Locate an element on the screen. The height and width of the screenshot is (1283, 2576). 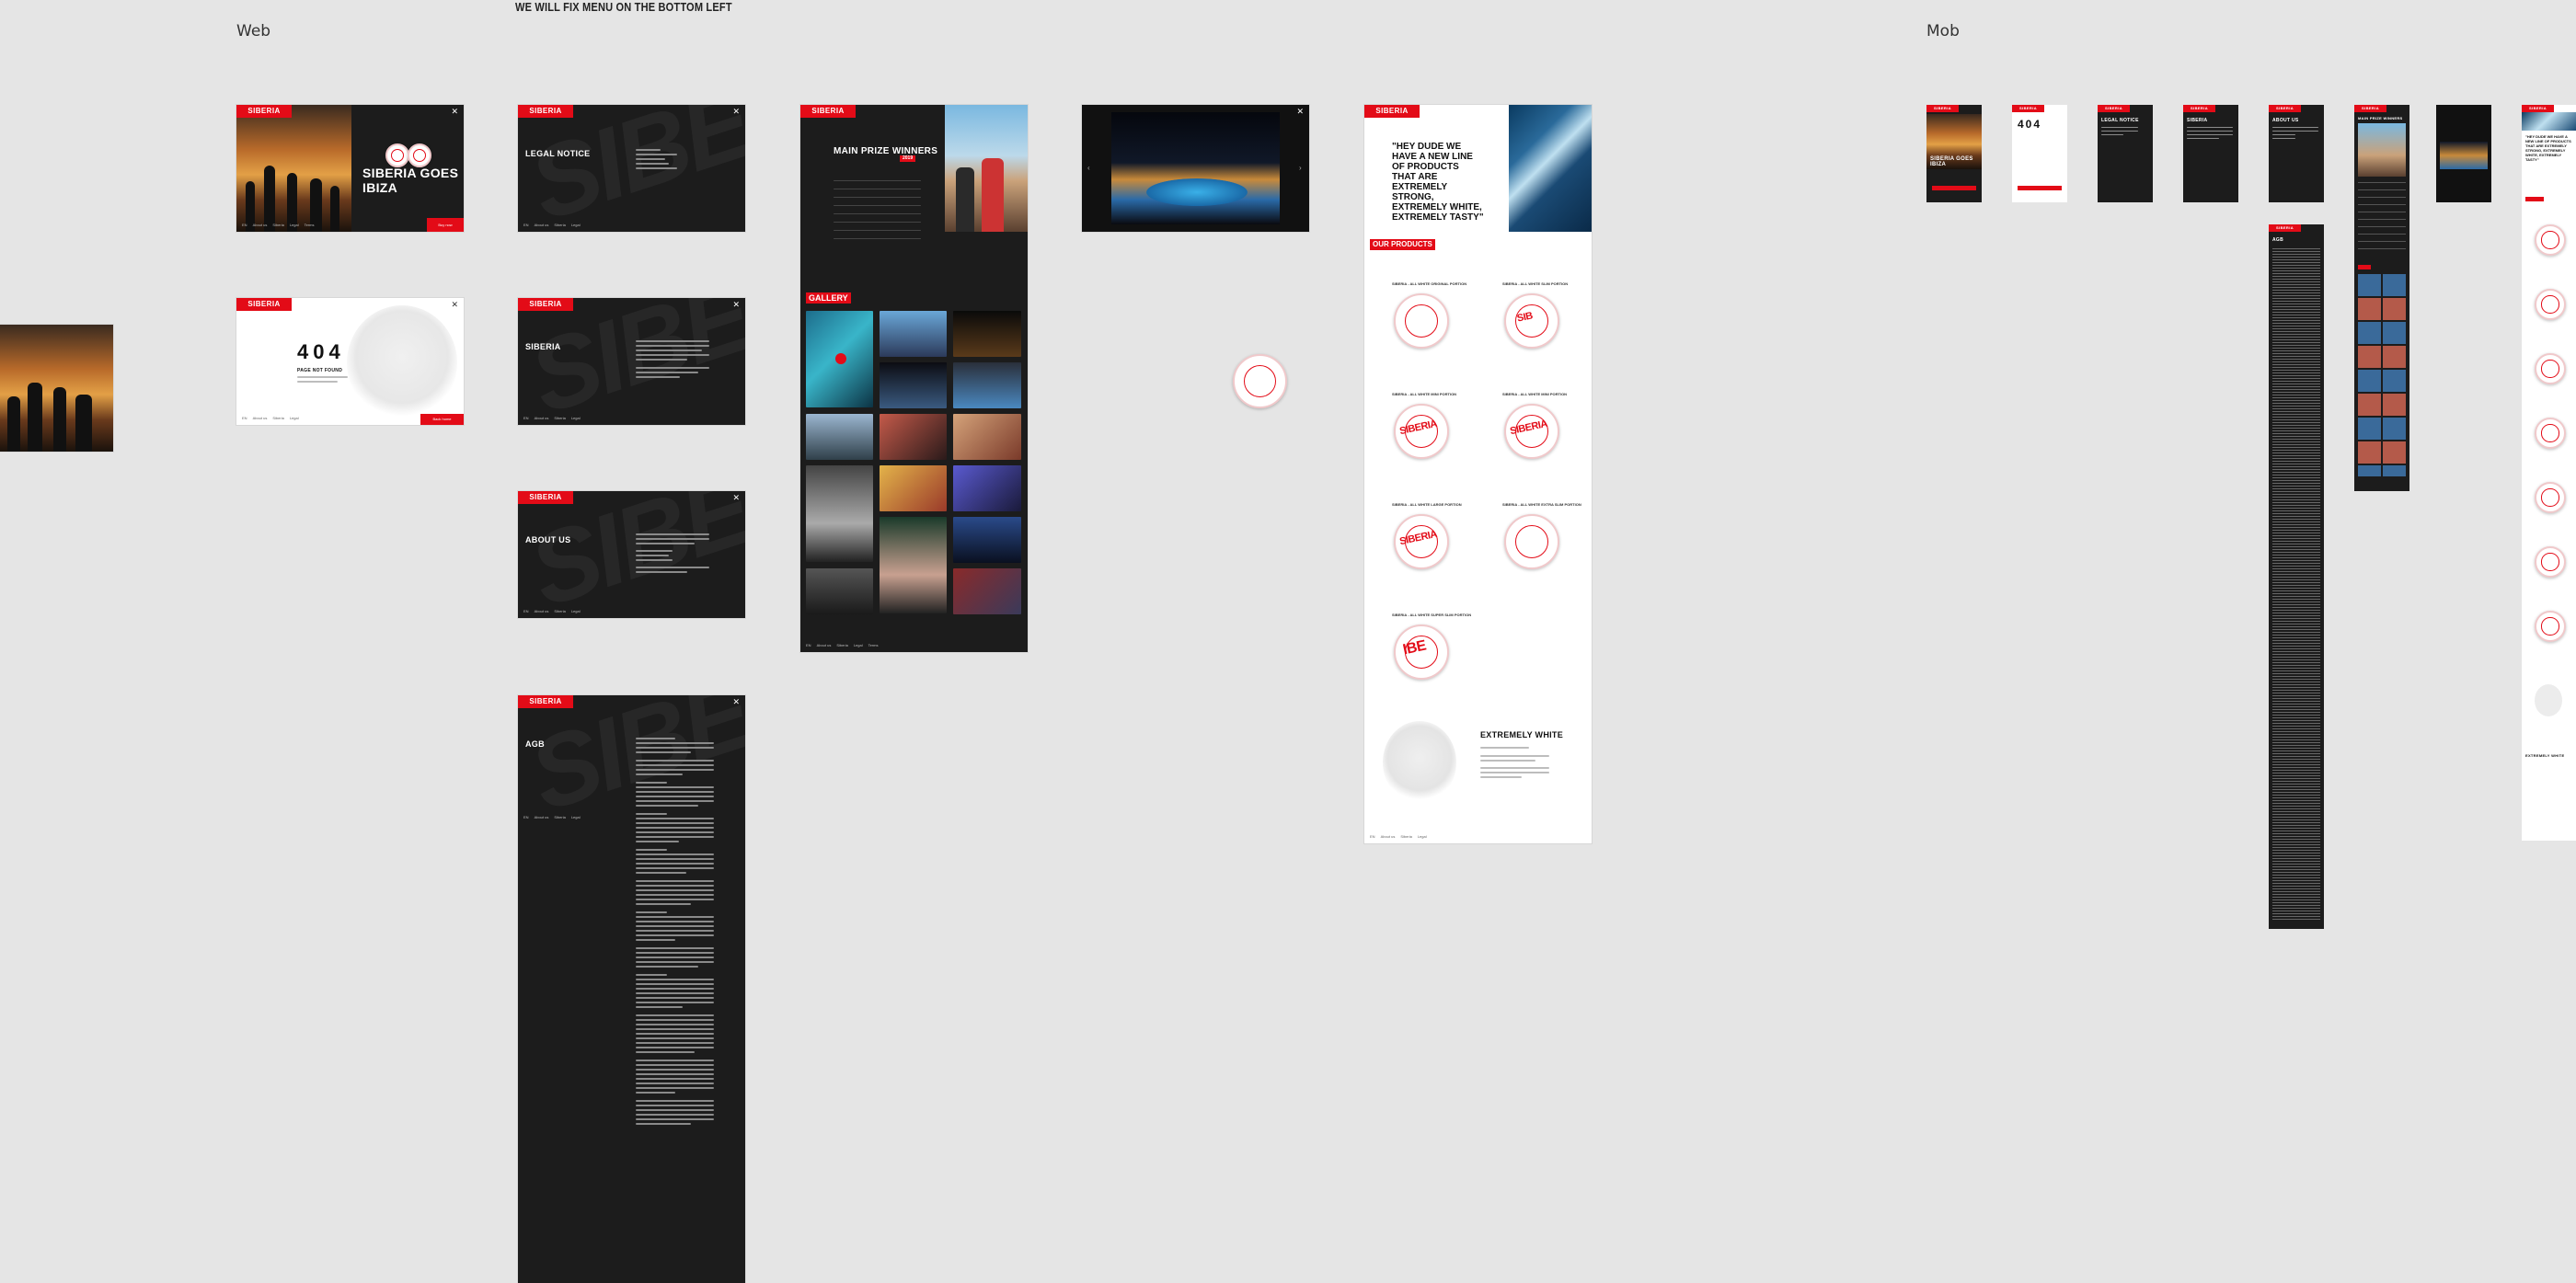
prev-arrow-icon: ‹ is located at coordinates (1088, 168).